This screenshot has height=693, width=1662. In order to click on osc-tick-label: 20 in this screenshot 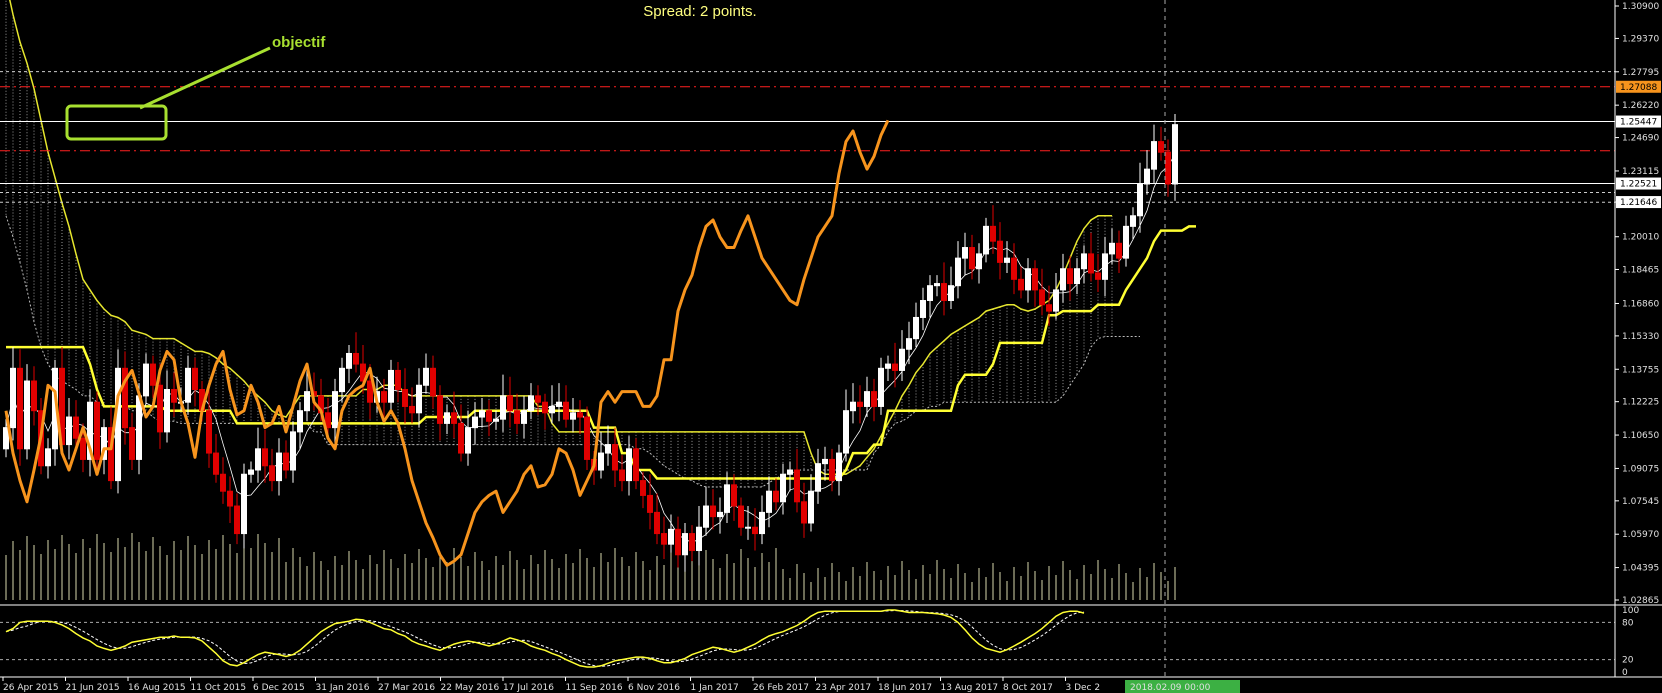, I will do `click(1628, 661)`.